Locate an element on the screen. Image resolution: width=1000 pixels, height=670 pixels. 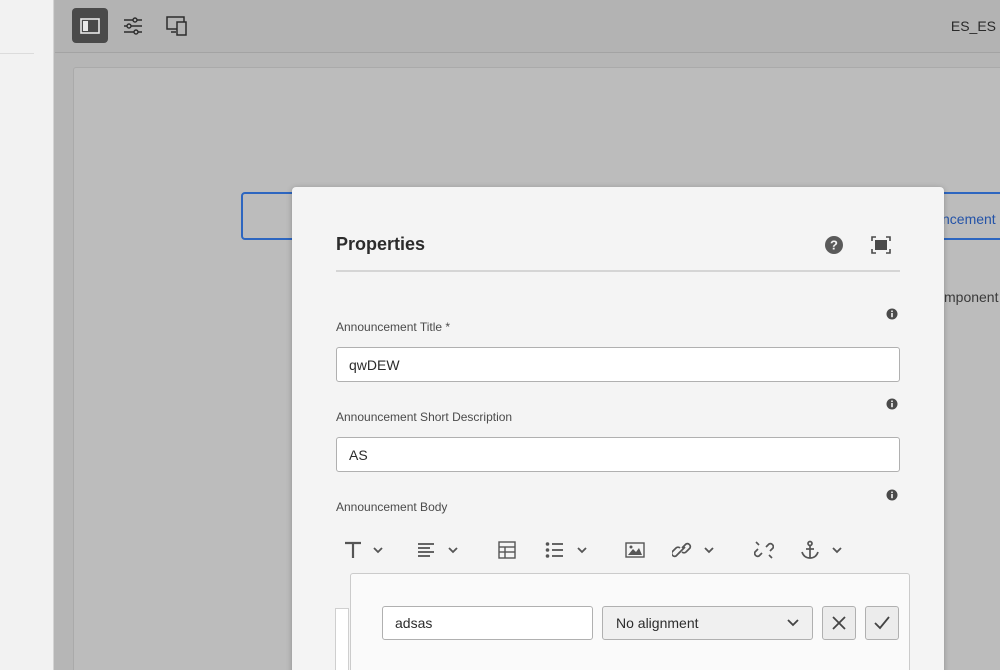
page-properties-button is located at coordinates (133, 25).